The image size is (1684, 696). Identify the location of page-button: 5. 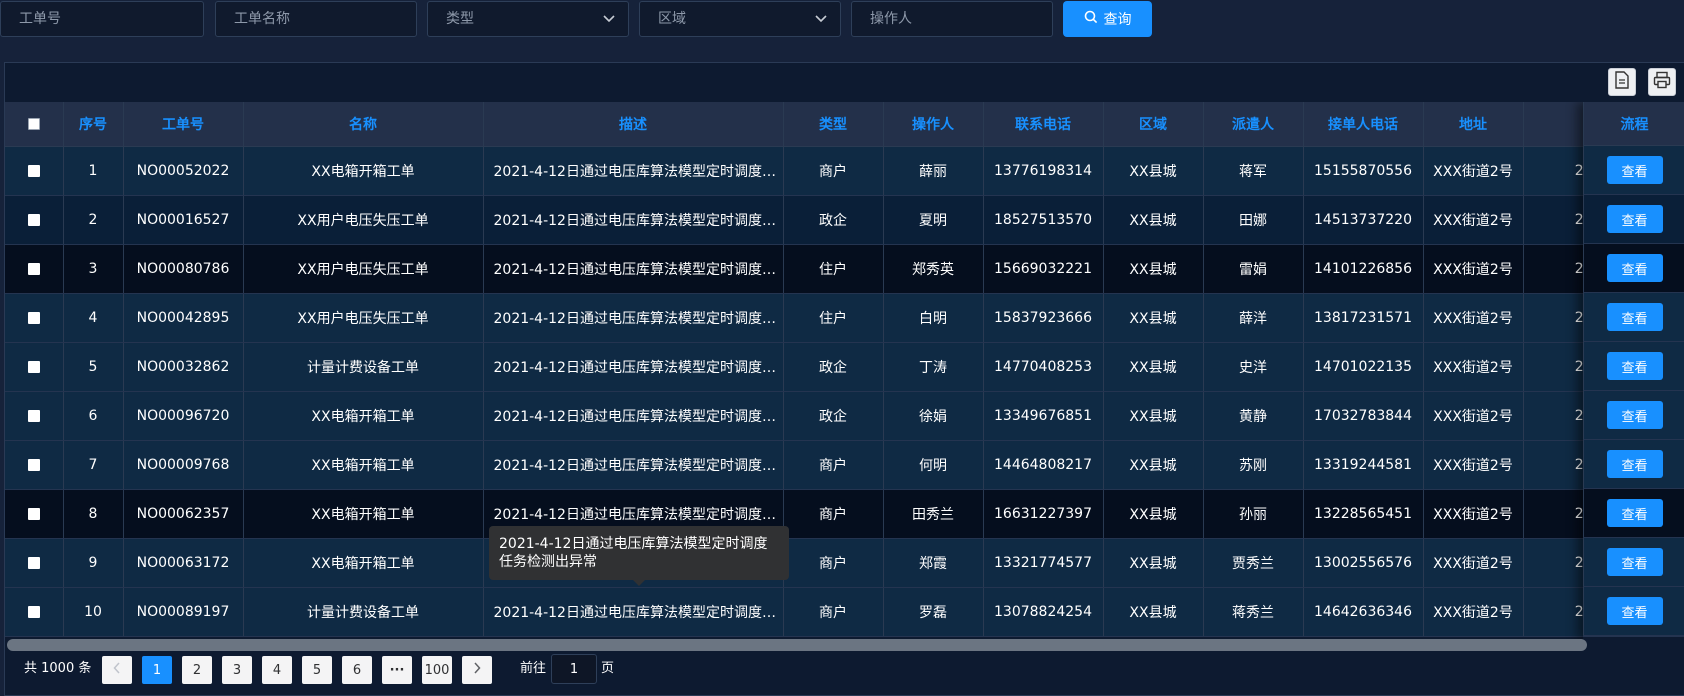
(317, 670).